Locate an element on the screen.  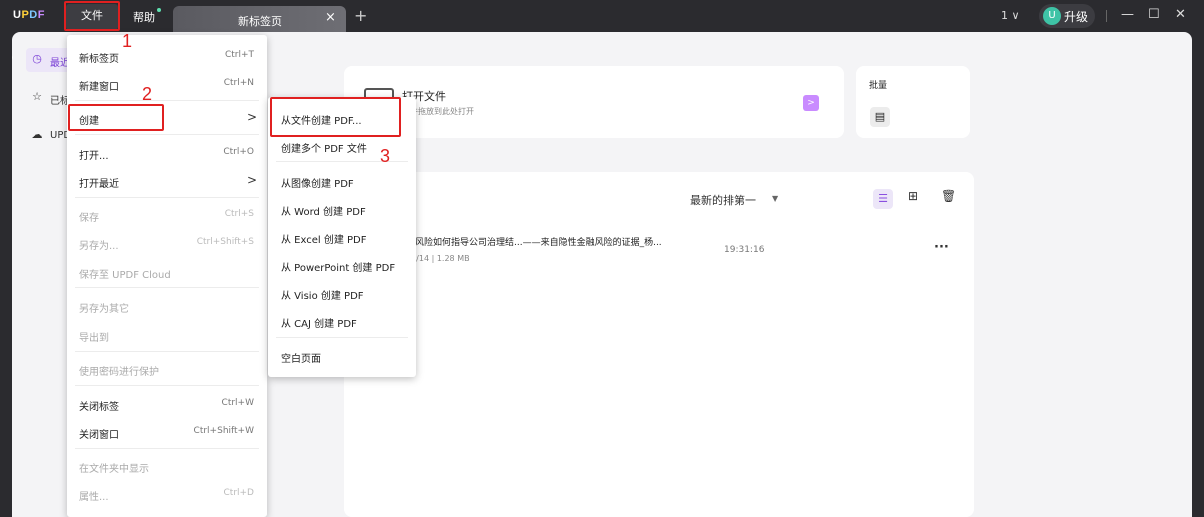
menu-item-export: 导出到 is located at coordinates (94, 338).